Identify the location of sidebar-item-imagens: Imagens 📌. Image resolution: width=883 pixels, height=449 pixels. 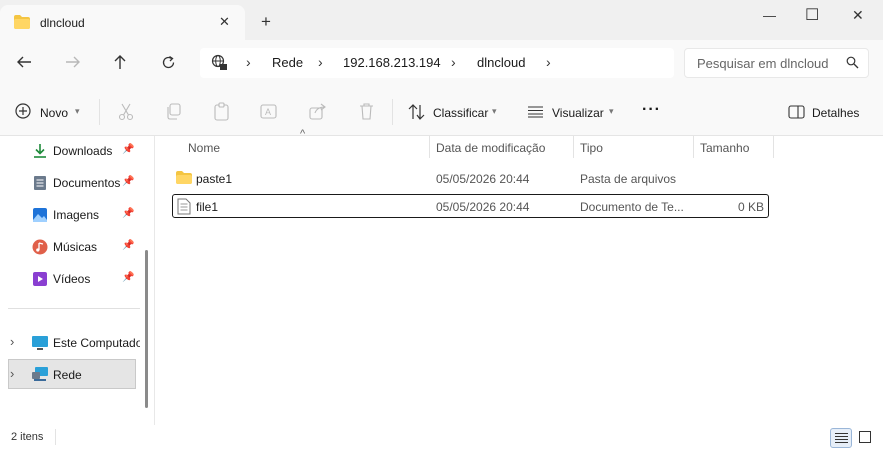
(89, 215).